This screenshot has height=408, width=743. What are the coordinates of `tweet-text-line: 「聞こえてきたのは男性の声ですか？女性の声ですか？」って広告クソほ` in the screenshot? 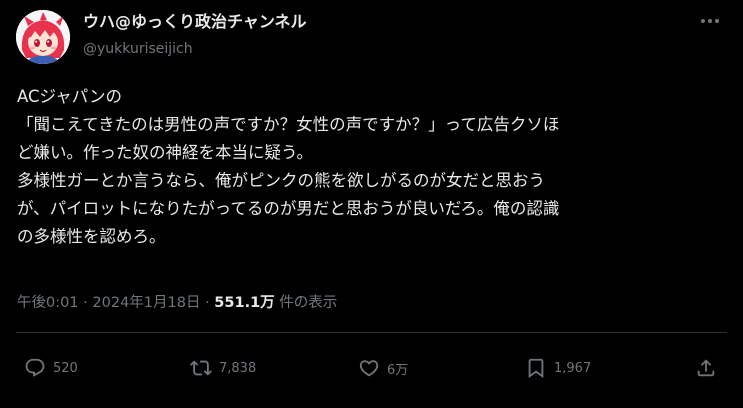 It's located at (288, 124).